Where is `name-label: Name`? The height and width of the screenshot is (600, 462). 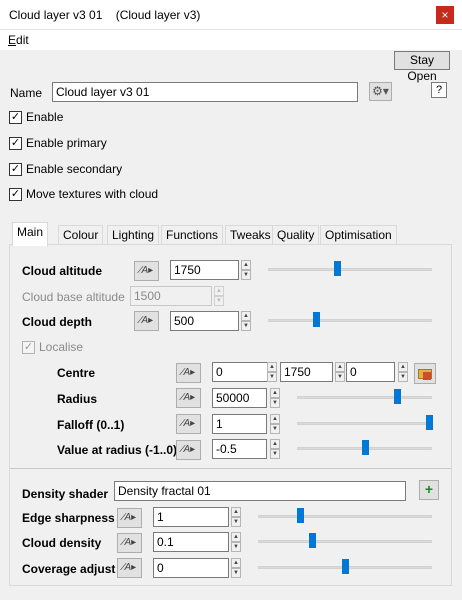 name-label: Name is located at coordinates (26, 93).